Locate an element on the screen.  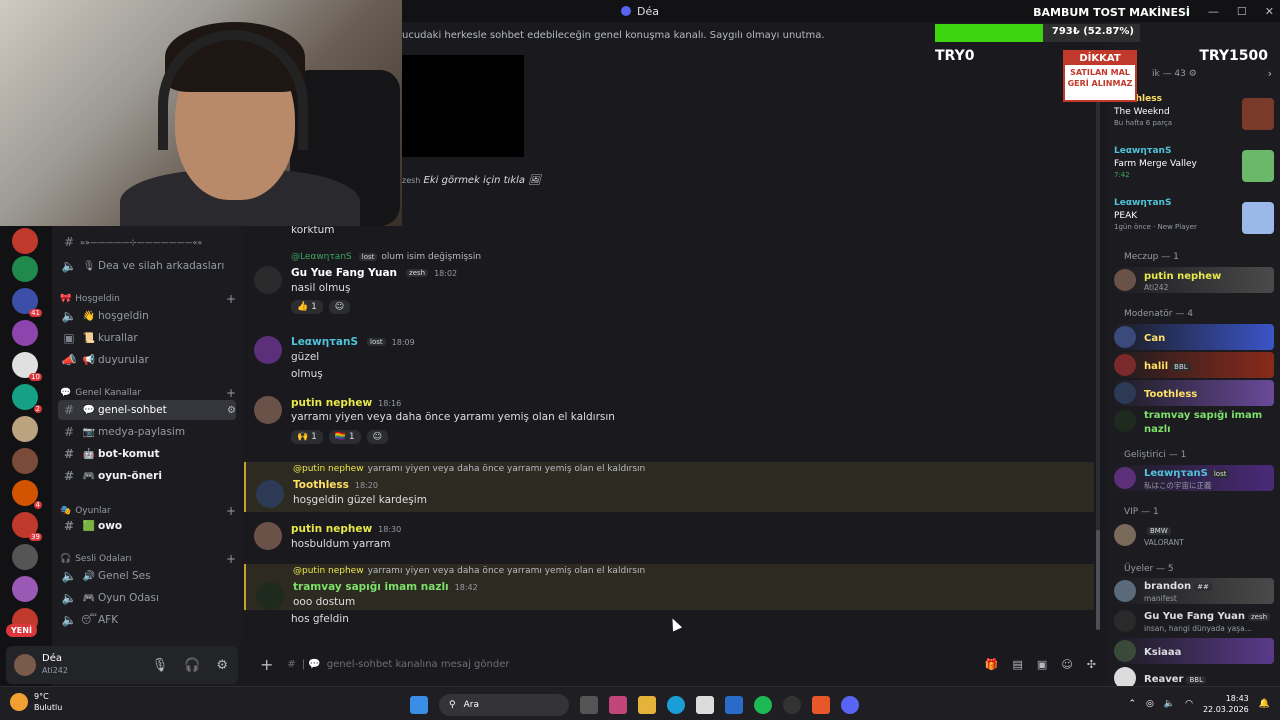
channel-duyurular: 📣 📢 duyurular is located at coordinates (147, 360).